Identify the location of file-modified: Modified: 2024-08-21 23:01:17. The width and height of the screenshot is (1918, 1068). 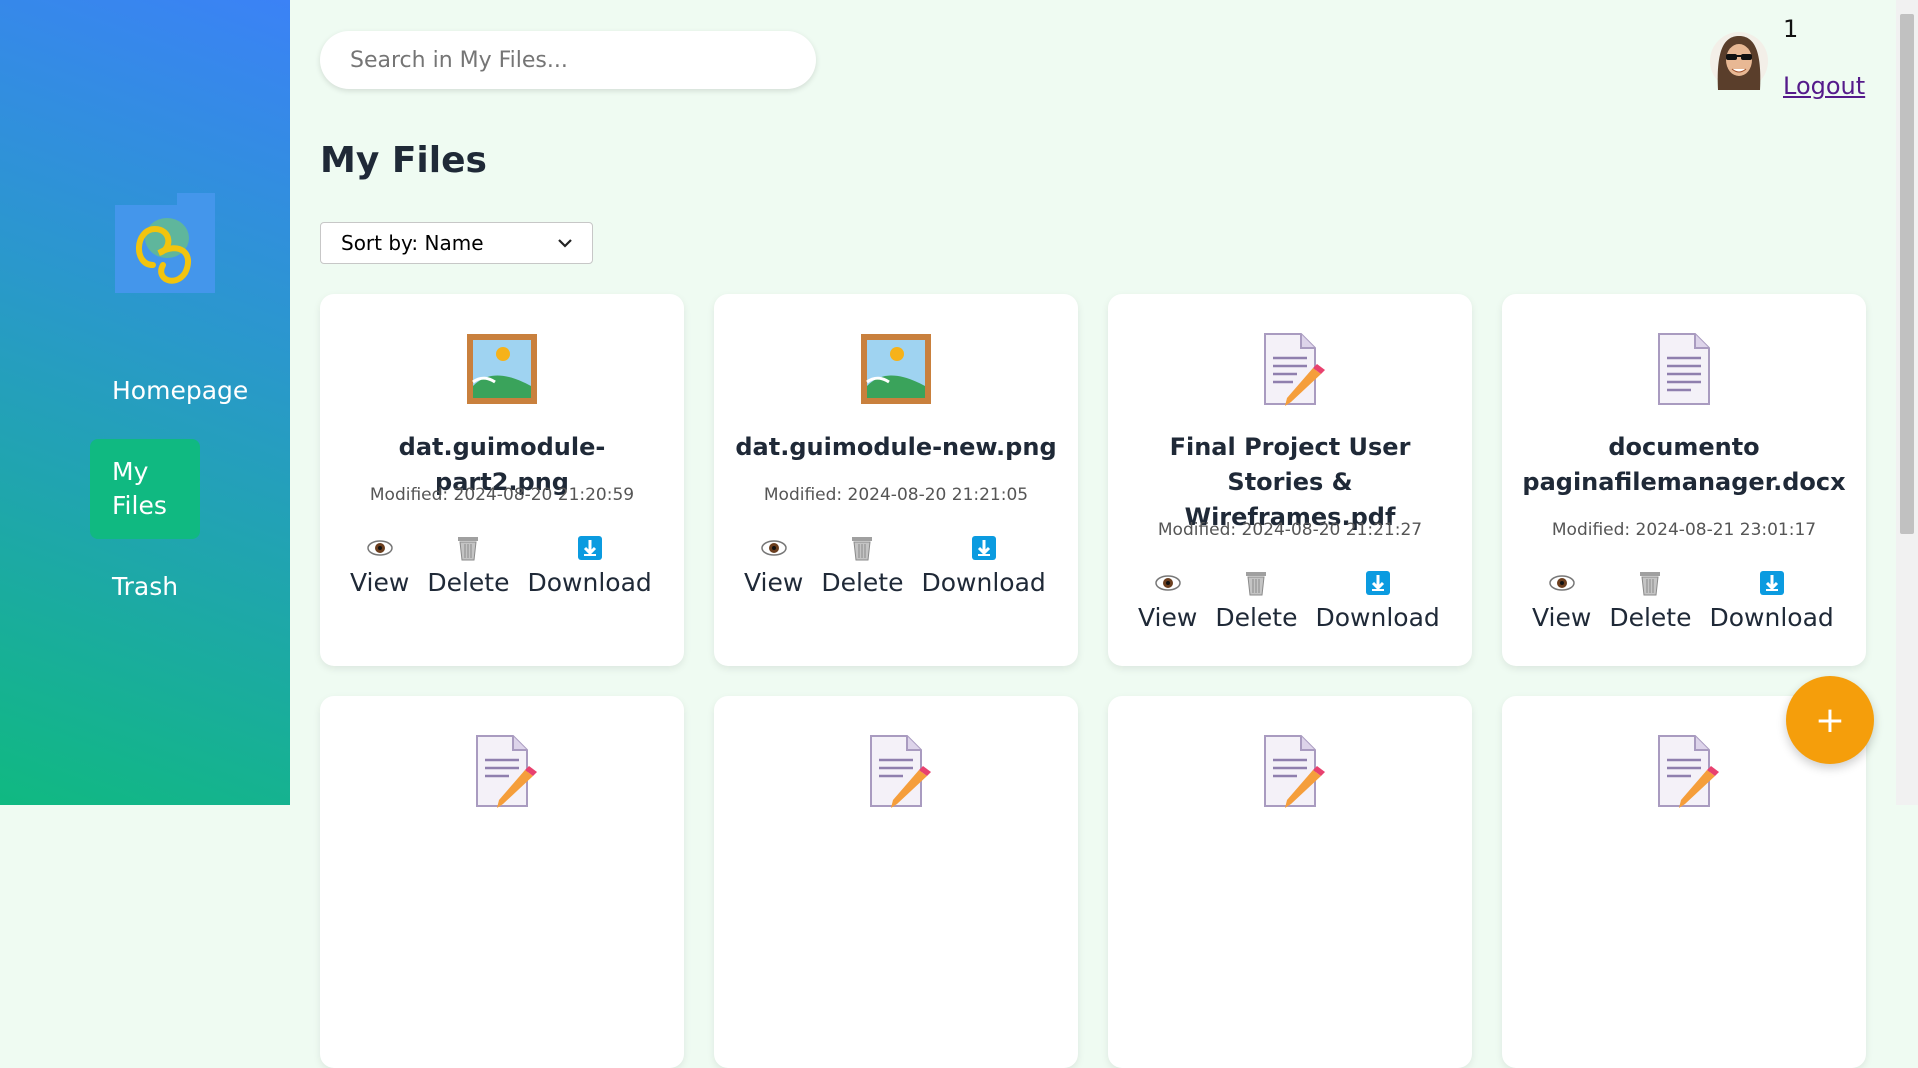
(1684, 530).